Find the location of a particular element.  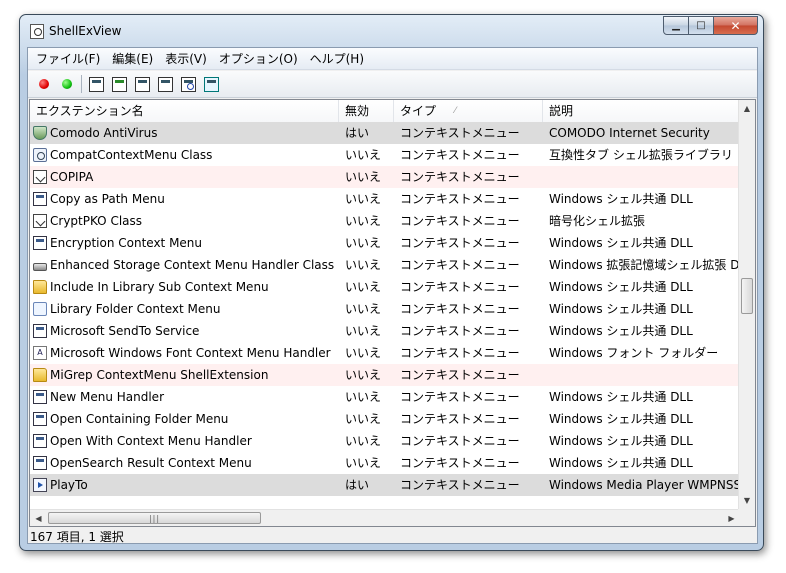

maximize-button: □ is located at coordinates (701, 25).